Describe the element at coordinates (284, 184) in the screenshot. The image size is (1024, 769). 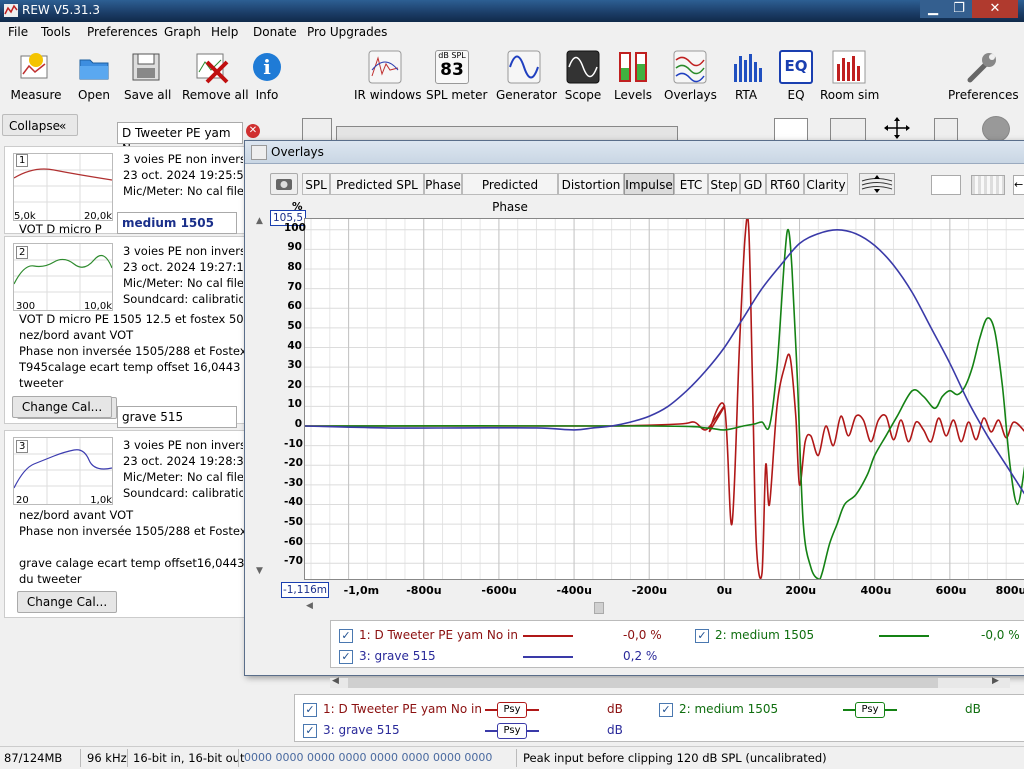
I see `overlays-camera-icon` at that location.